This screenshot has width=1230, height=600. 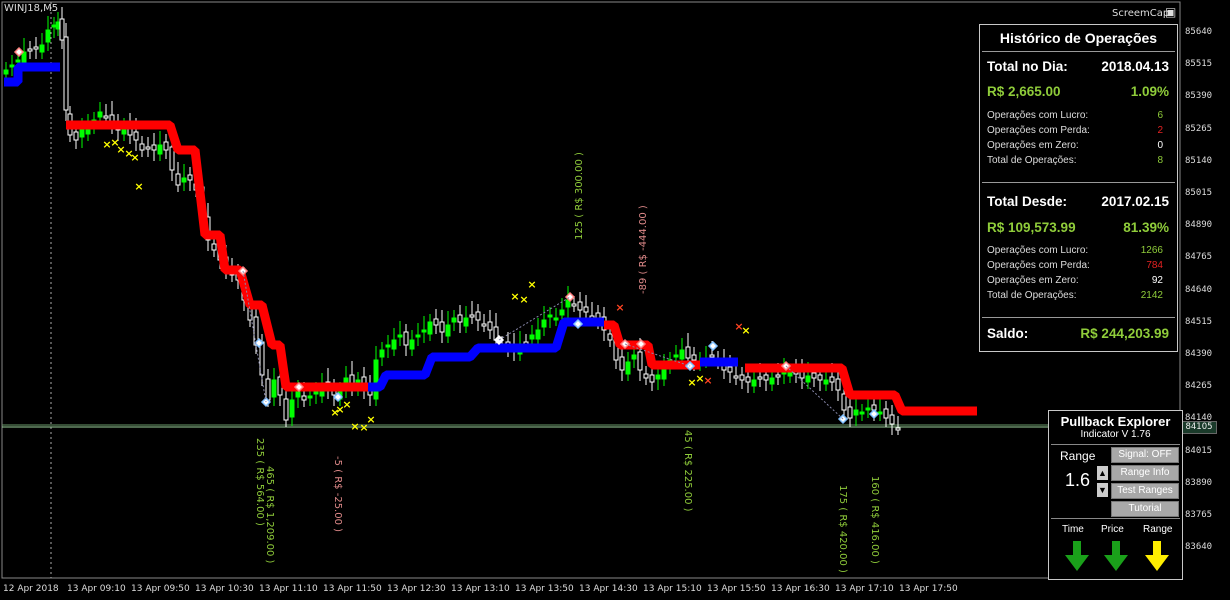 I want to click on test-ranges-button: Test Ranges, so click(x=1145, y=491).